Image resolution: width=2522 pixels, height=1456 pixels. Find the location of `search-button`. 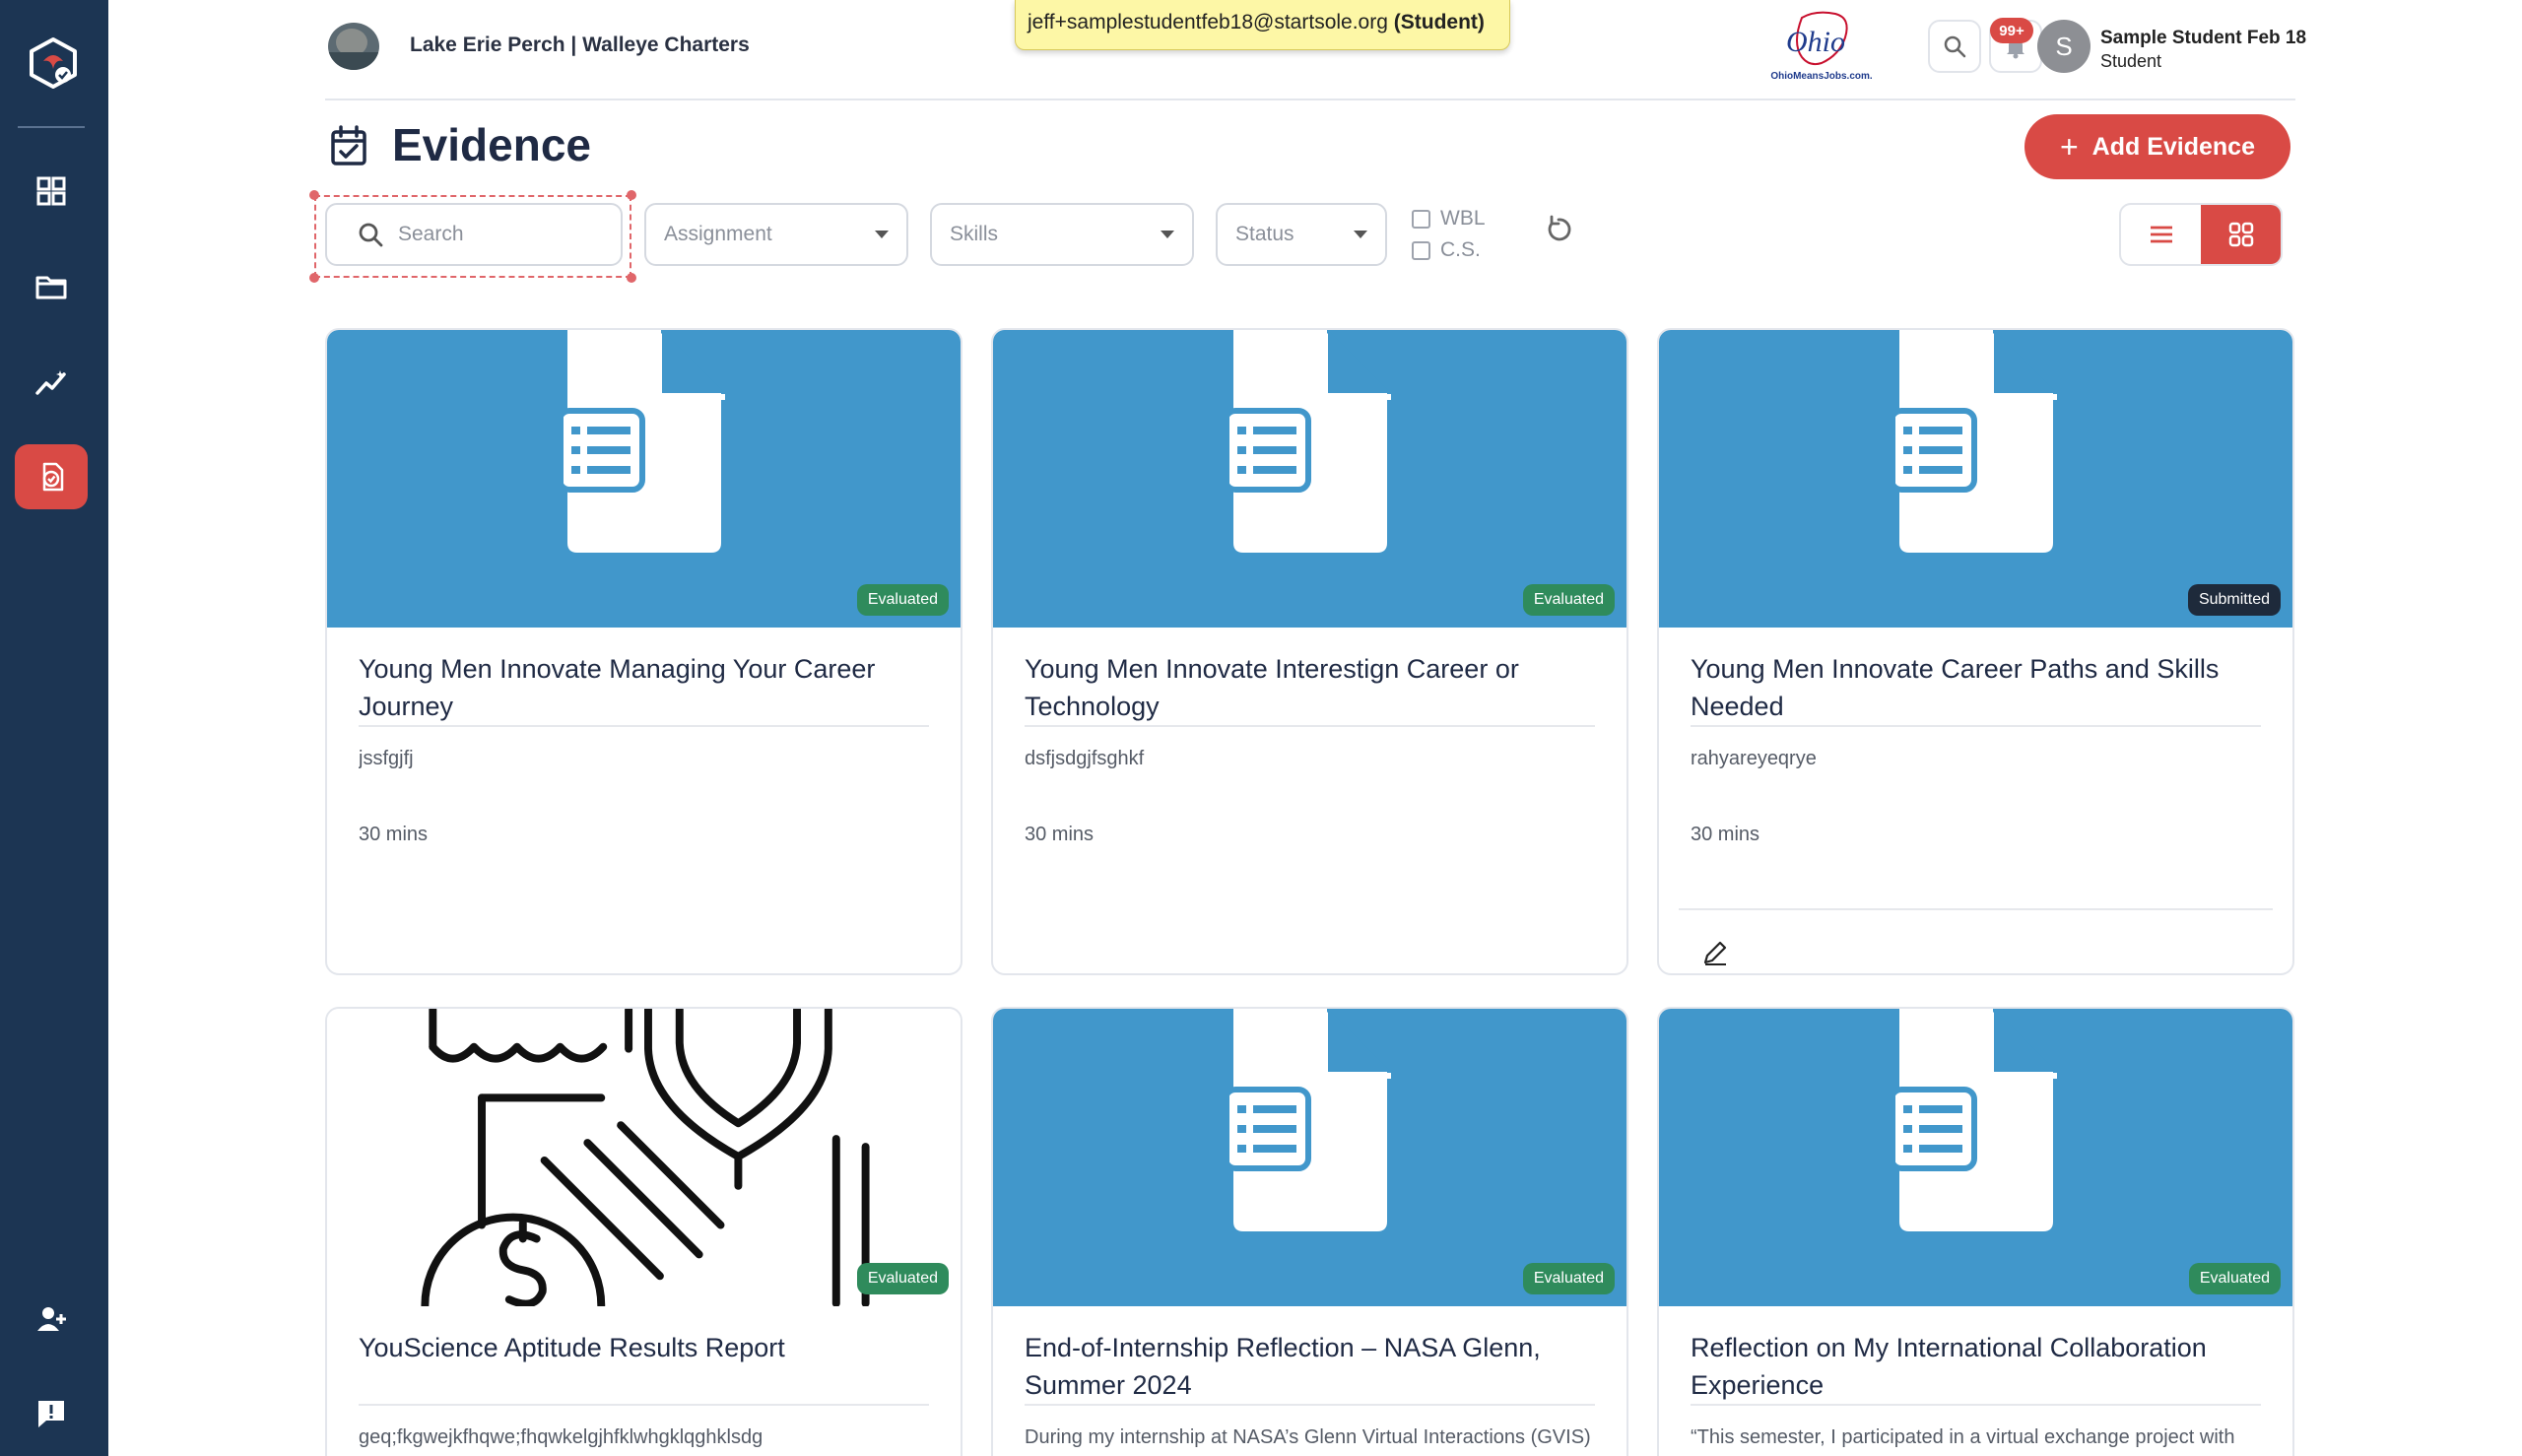

search-button is located at coordinates (1954, 46).